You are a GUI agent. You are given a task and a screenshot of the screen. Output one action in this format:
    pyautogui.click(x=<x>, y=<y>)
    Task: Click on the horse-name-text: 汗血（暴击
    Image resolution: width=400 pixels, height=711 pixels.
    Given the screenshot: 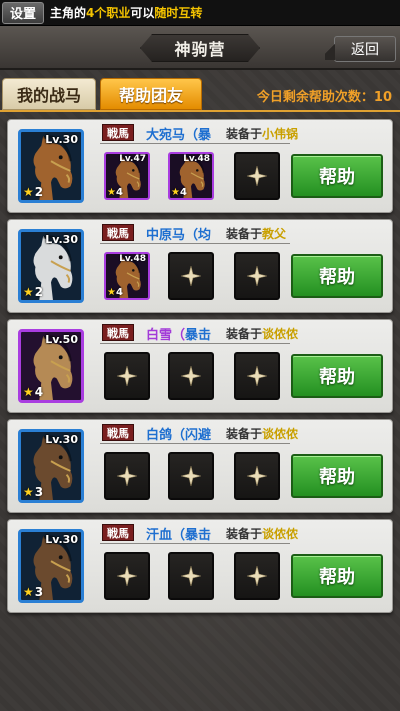 What is the action you would take?
    pyautogui.click(x=179, y=535)
    